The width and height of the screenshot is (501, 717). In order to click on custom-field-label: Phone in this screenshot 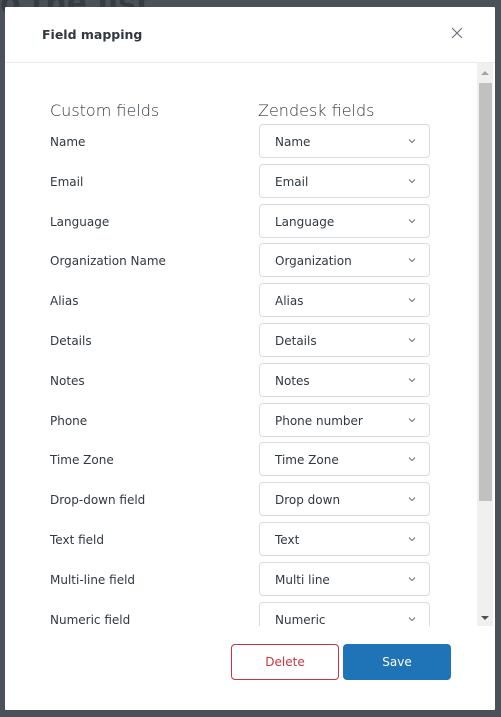, I will do `click(69, 420)`.